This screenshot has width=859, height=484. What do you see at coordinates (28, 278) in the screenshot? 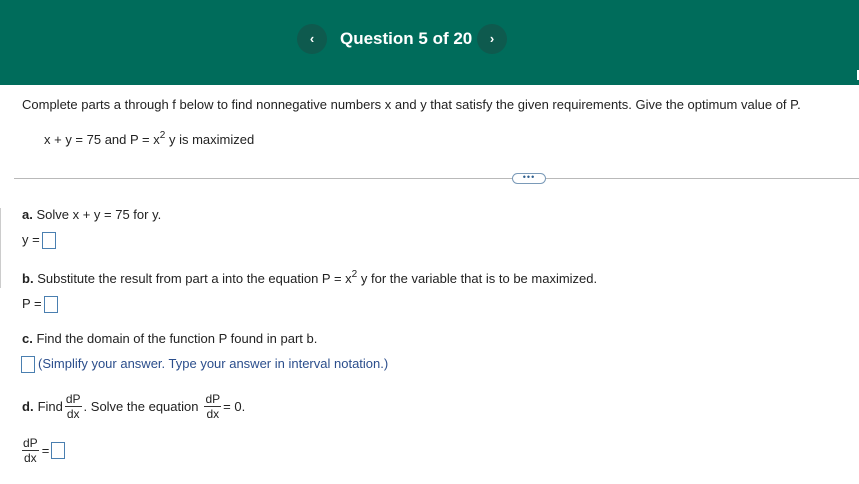
I see `part-b-letter: b.` at bounding box center [28, 278].